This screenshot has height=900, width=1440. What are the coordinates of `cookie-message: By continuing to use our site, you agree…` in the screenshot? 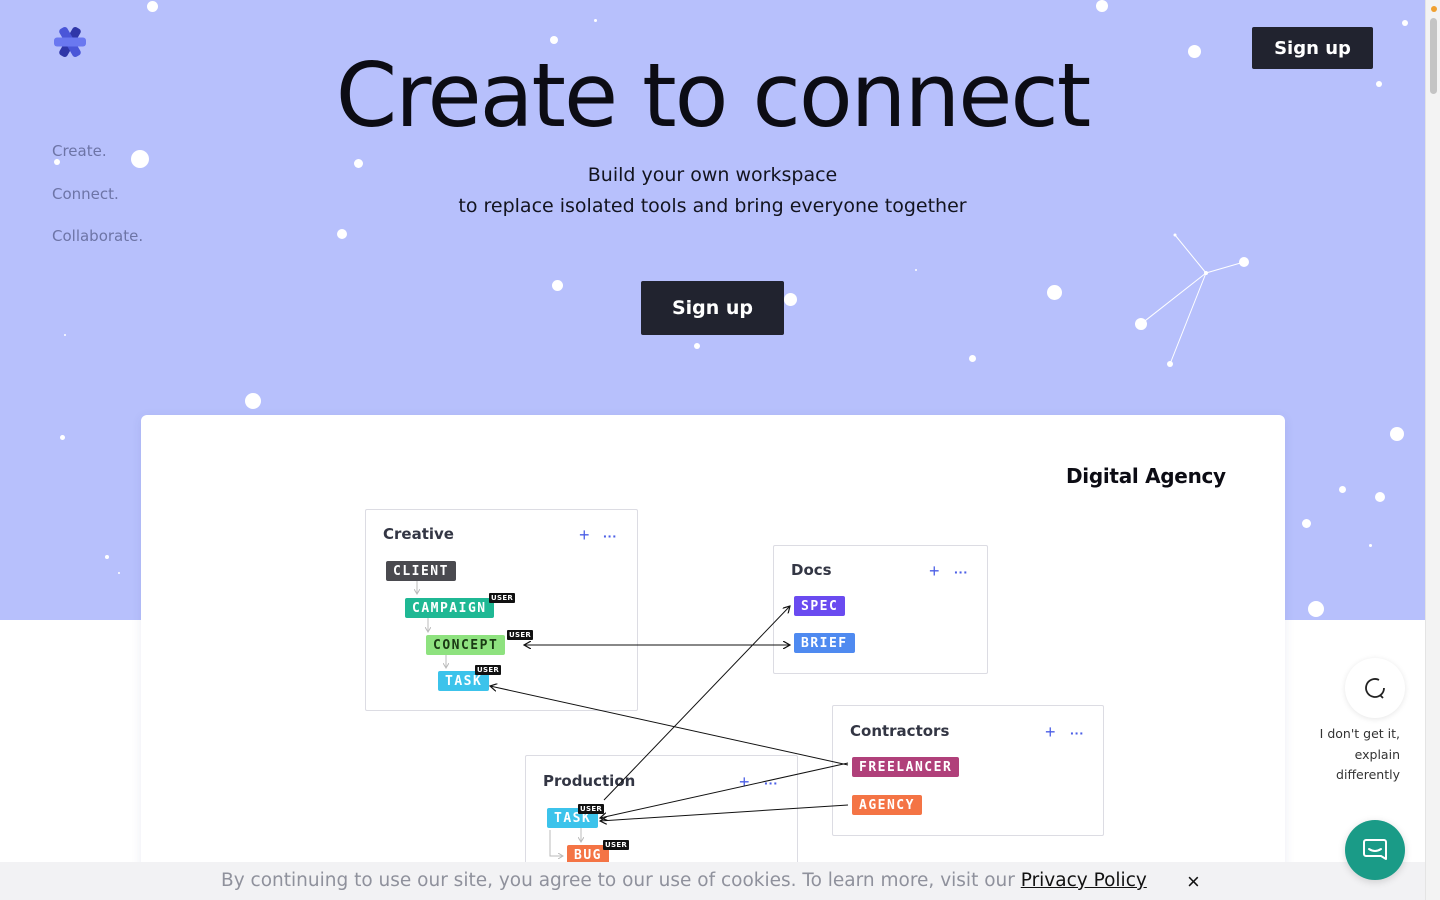 It's located at (621, 880).